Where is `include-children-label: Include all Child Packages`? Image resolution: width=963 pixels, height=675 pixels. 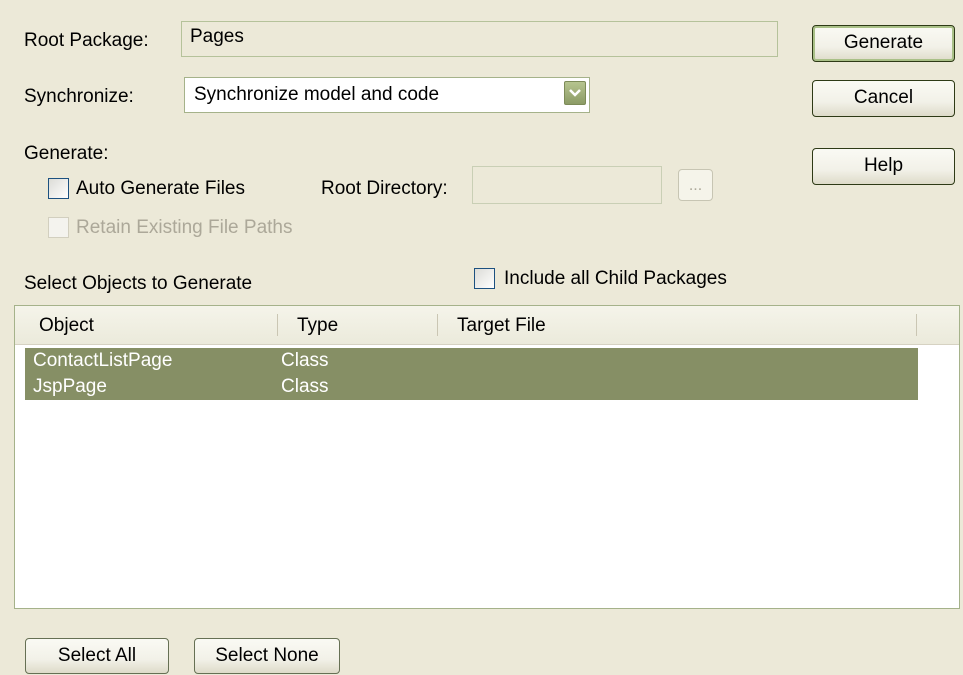 include-children-label: Include all Child Packages is located at coordinates (615, 278).